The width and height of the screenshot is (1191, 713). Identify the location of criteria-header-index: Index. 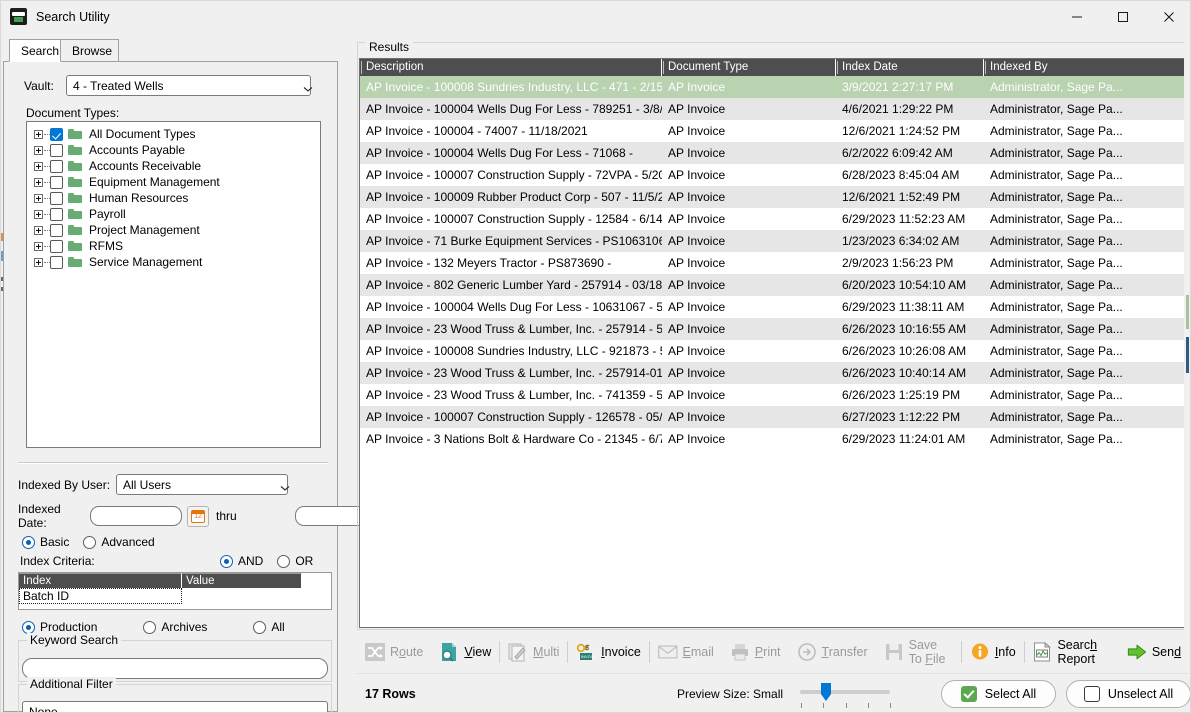
(100, 580).